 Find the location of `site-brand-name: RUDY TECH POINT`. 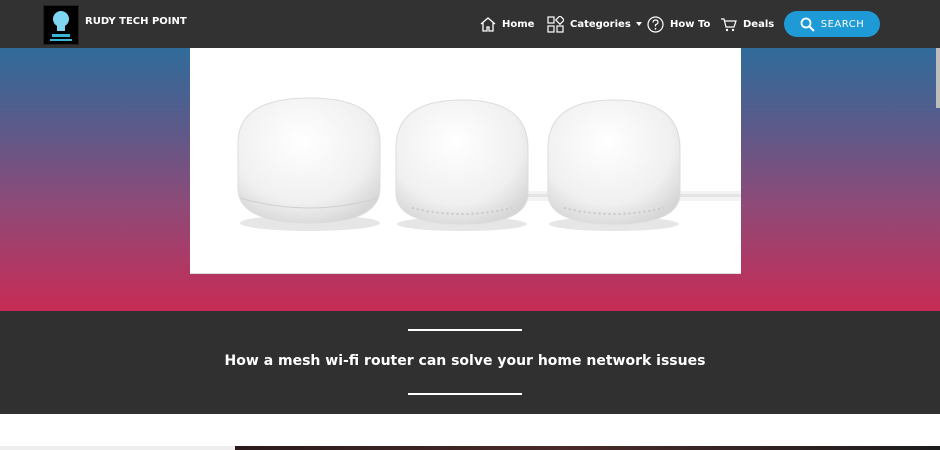

site-brand-name: RUDY TECH POINT is located at coordinates (136, 21).